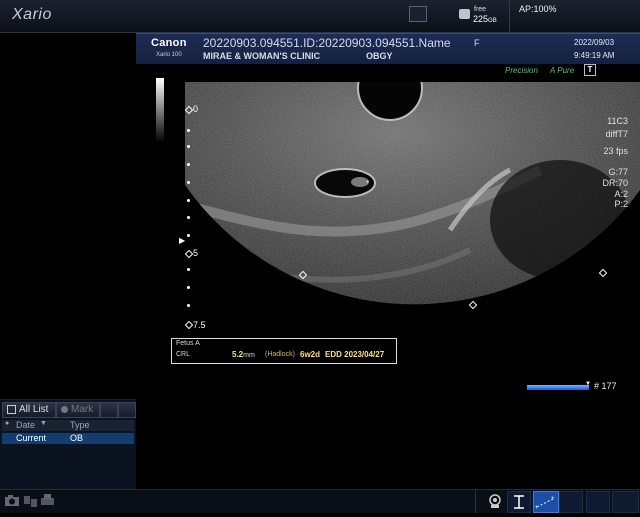  Describe the element at coordinates (182, 240) in the screenshot. I see `focus-marker-icon: ▶` at that location.